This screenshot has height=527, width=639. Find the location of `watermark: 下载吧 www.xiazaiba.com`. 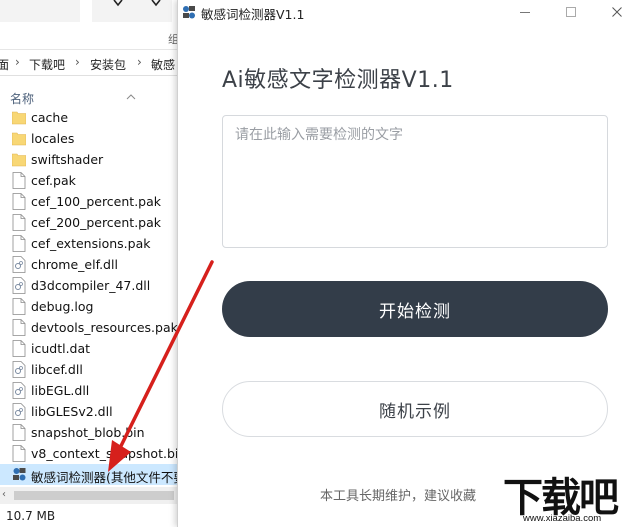

watermark: 下载吧 www.xiazaiba.com is located at coordinates (567, 495).